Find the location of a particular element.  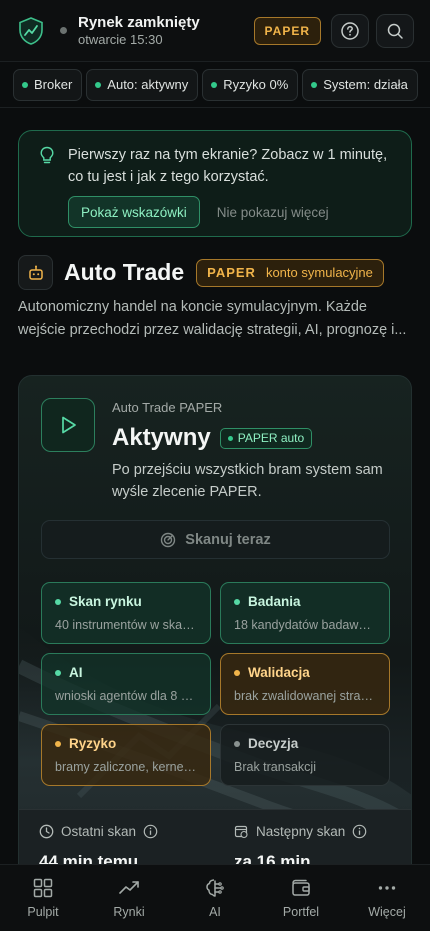

scan-now-button: Skanuj teraz is located at coordinates (215, 539).